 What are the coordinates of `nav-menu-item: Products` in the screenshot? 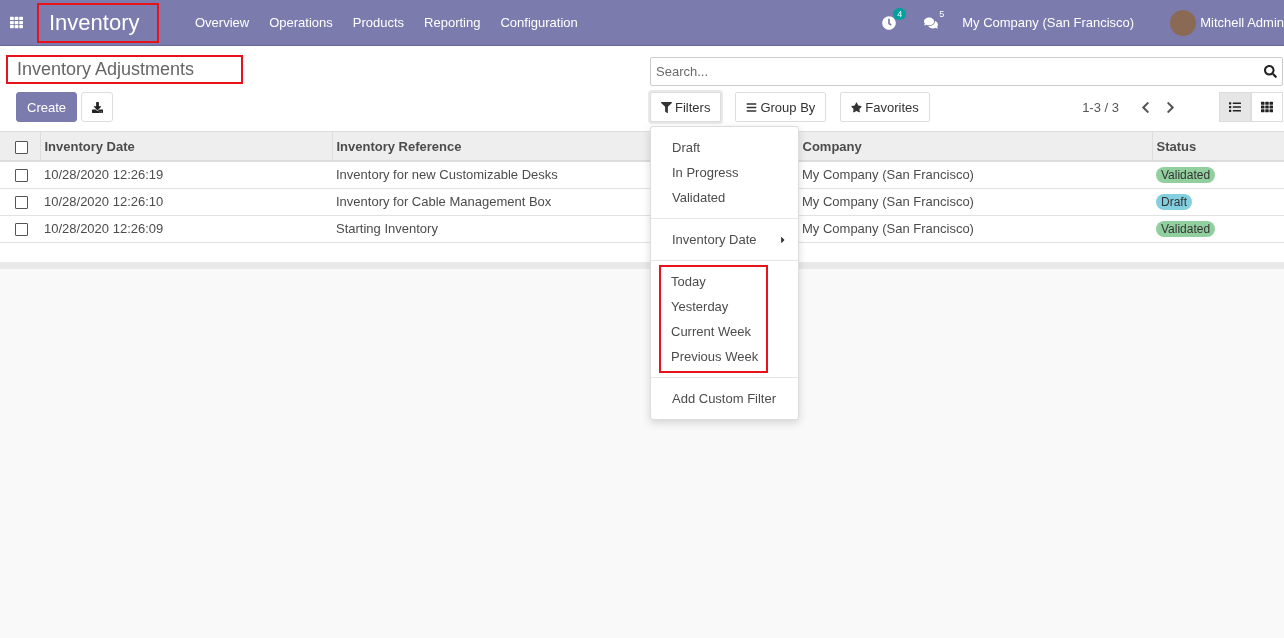 It's located at (378, 22).